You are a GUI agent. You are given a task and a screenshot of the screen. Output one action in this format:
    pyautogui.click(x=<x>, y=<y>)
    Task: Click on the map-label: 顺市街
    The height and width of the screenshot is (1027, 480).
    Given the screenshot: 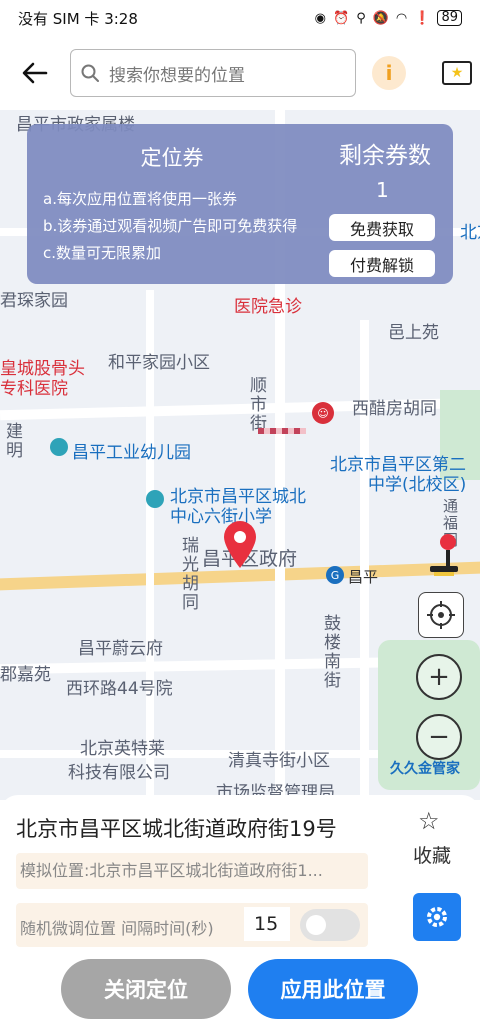 What is the action you would take?
    pyautogui.click(x=256, y=404)
    